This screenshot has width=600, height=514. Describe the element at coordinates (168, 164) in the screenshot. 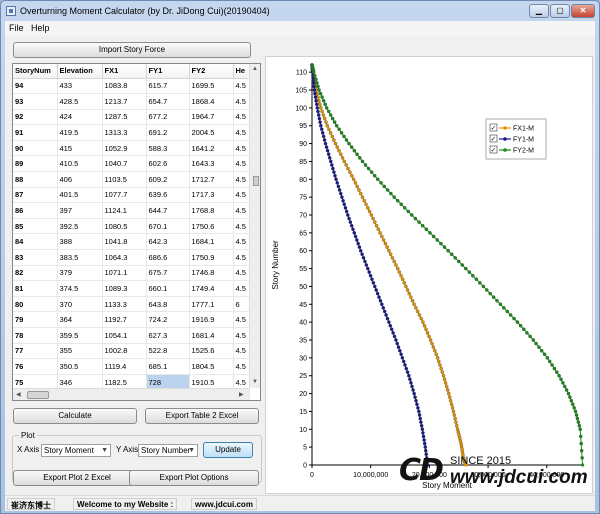

I see `table-cell: 602.6` at that location.